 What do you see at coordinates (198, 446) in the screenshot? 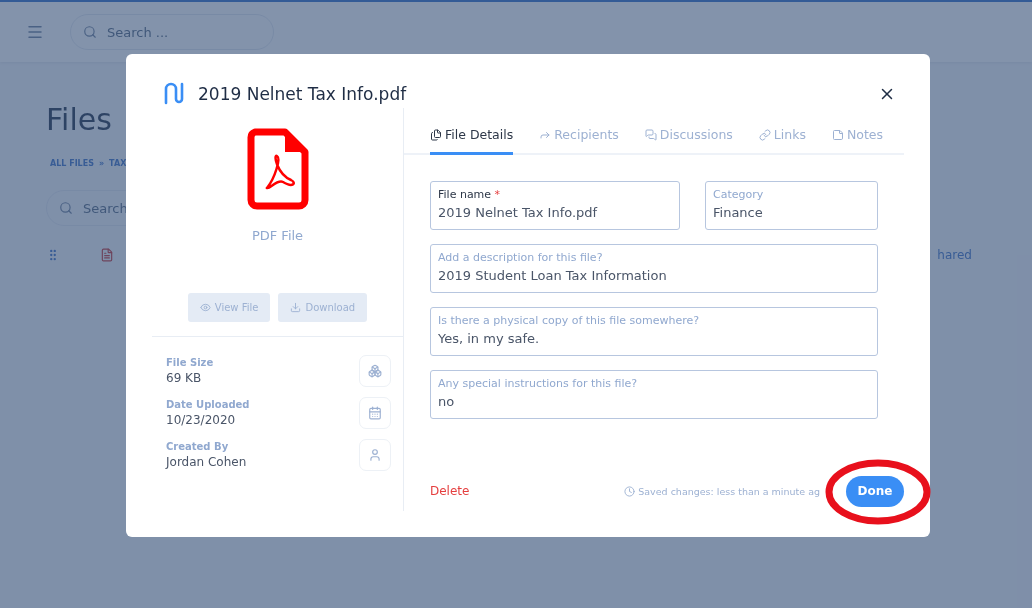
I see `info-label: Created By` at bounding box center [198, 446].